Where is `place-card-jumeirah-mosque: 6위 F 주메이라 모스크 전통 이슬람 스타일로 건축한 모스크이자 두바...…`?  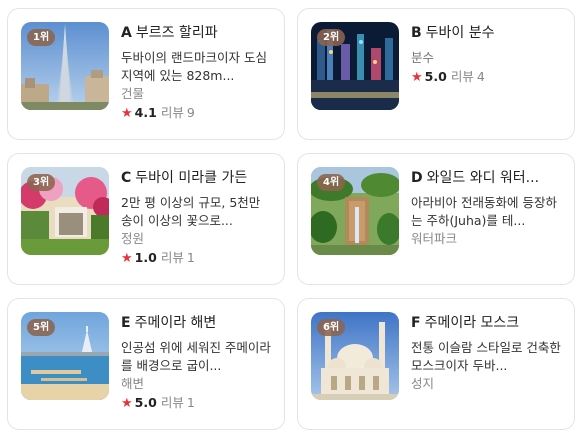 place-card-jumeirah-mosque: 6위 F 주메이라 모스크 전통 이슬람 스타일로 건축한 모스크이자 두바...… is located at coordinates (436, 364).